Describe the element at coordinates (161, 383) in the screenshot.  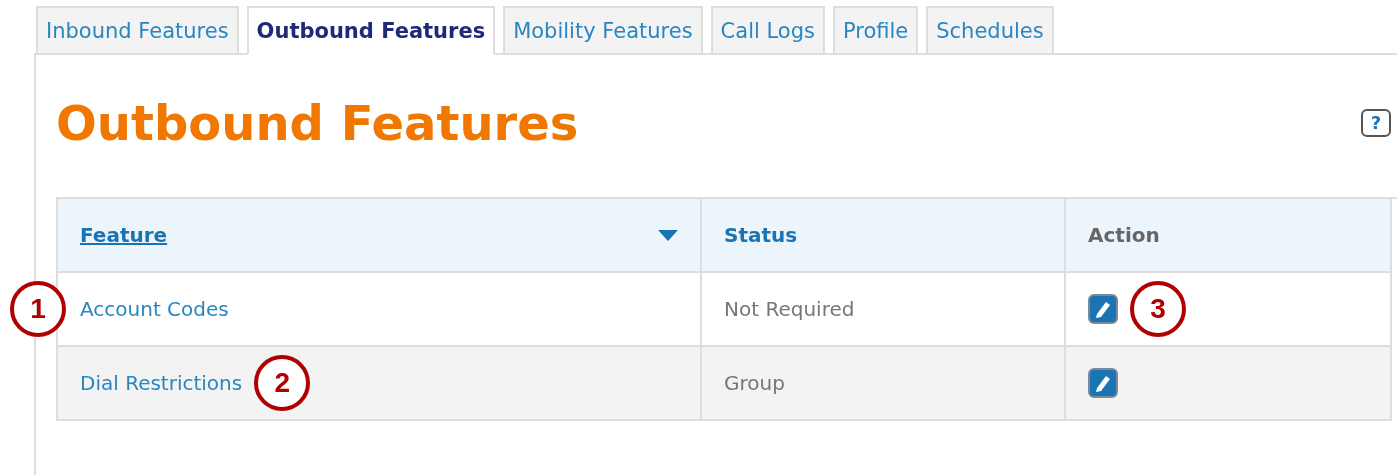
I see `feature-link: Dial Restrictions` at that location.